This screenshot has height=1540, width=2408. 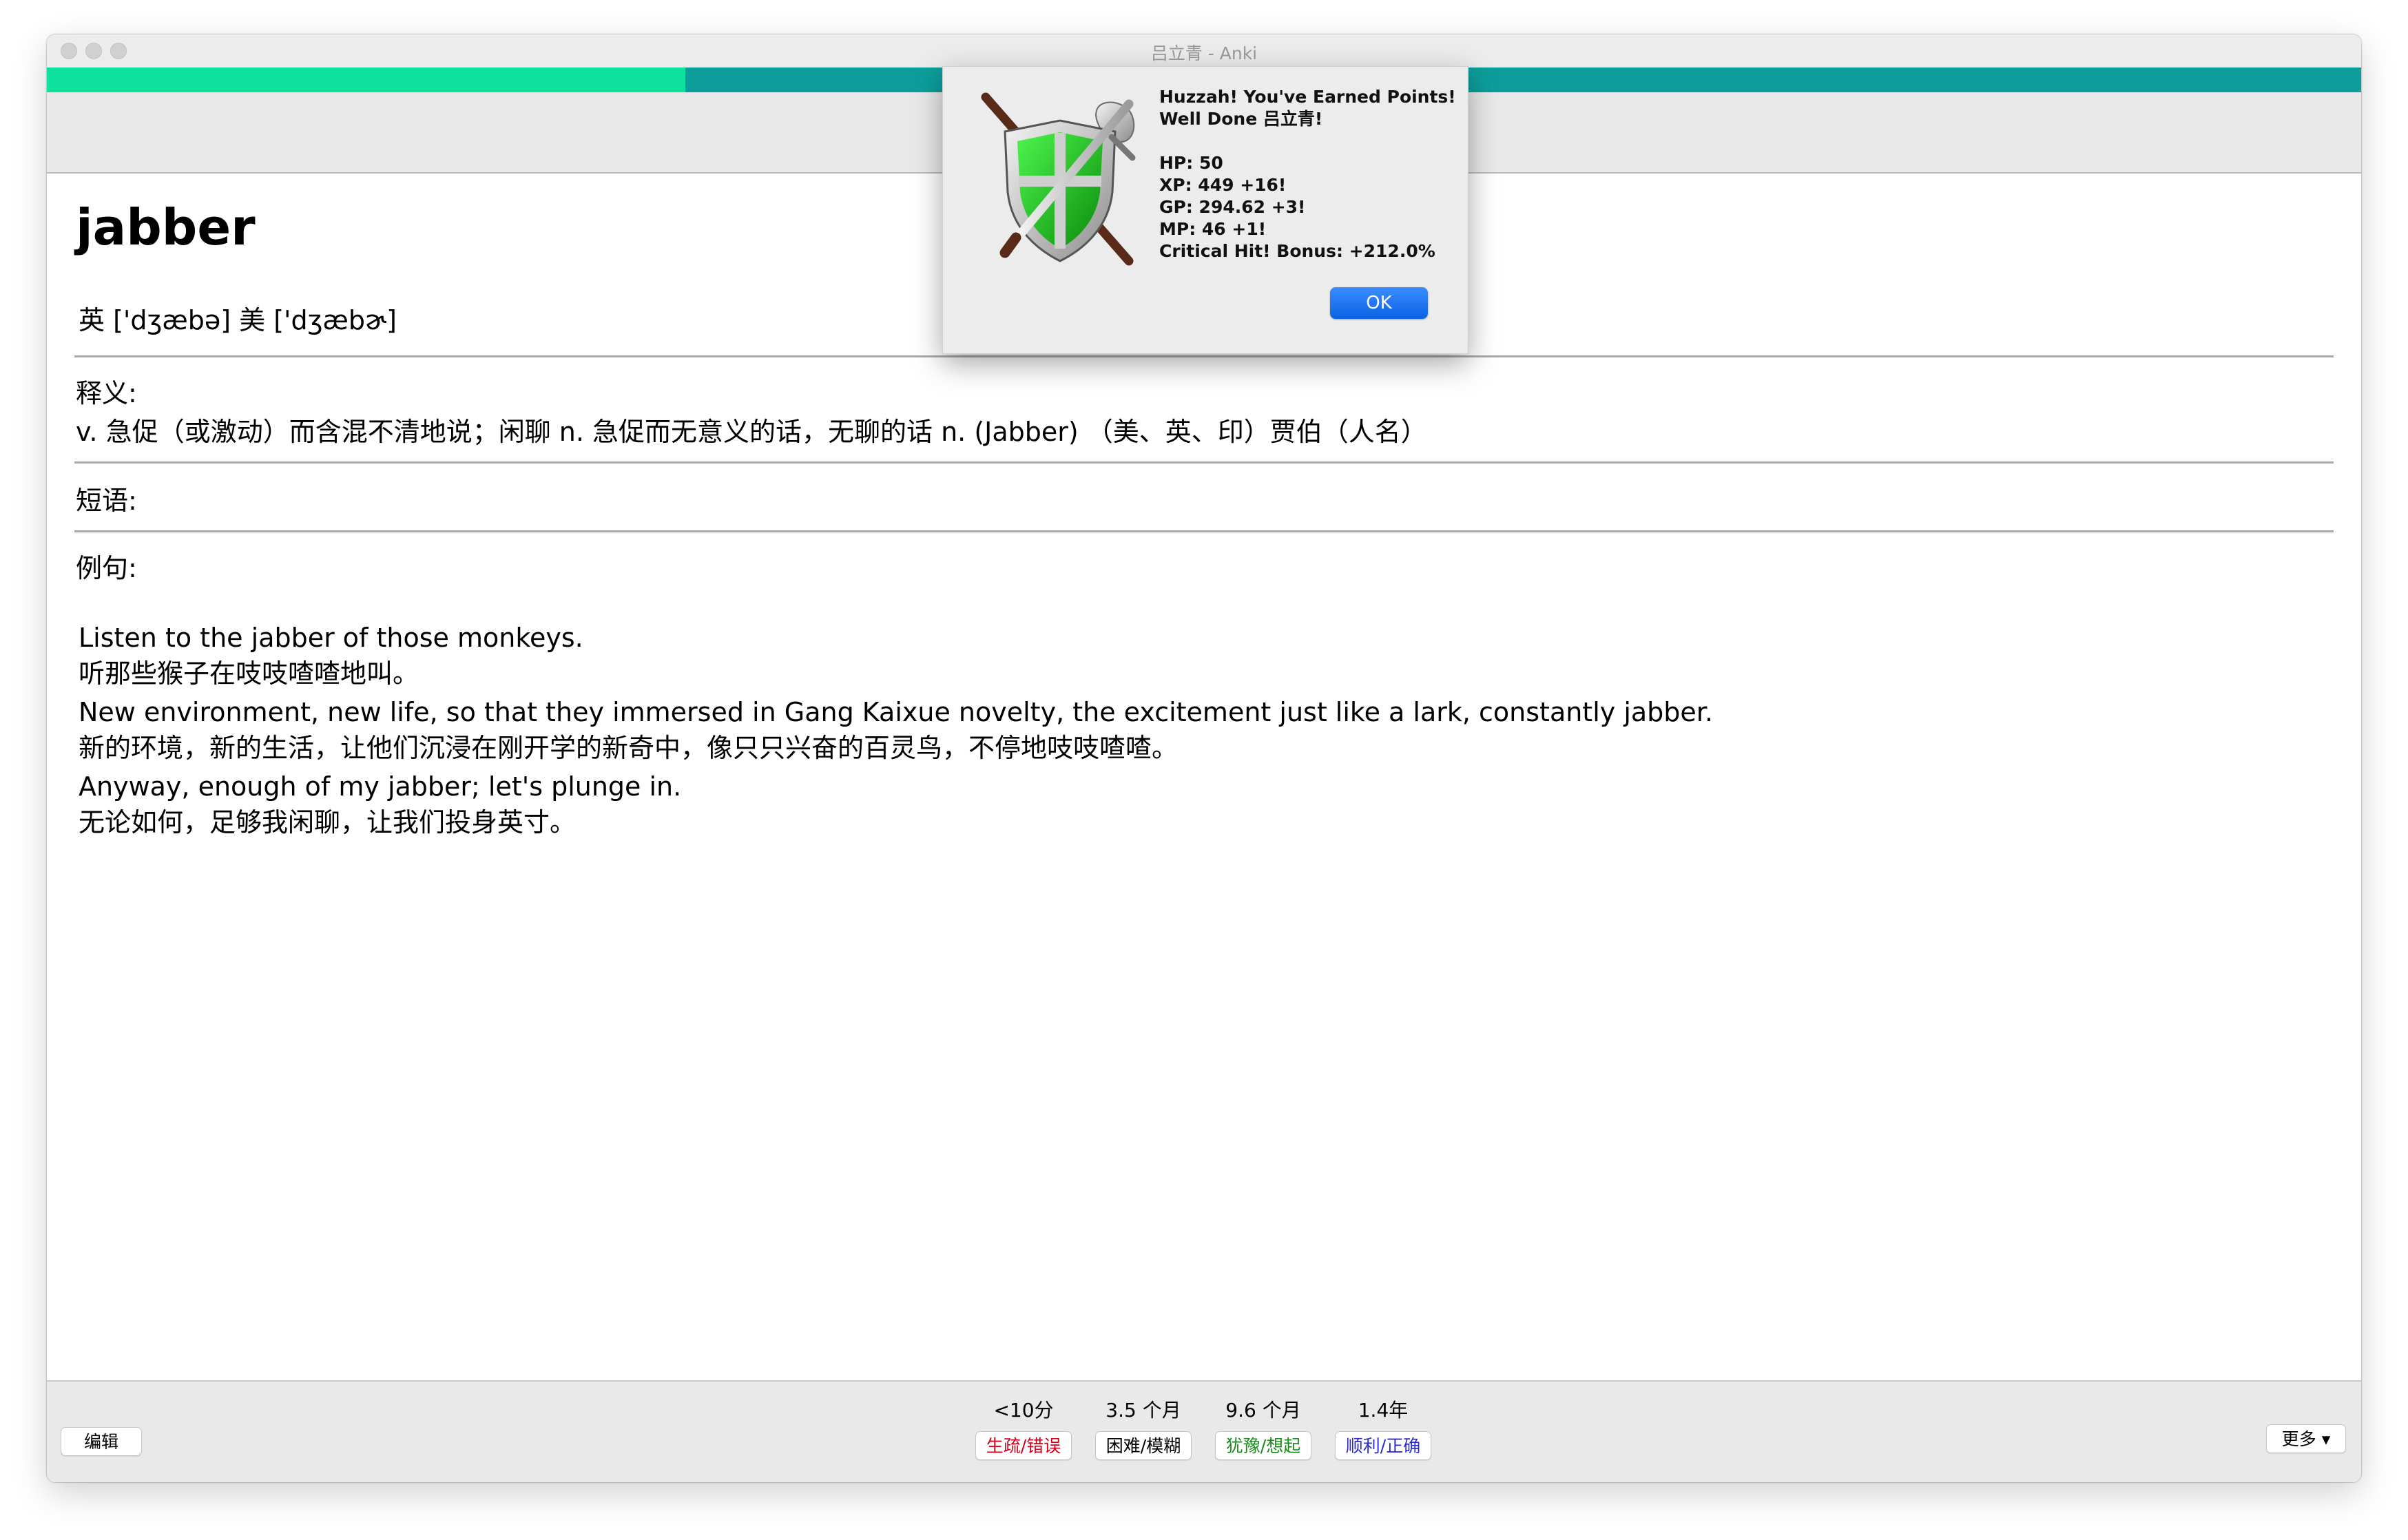 What do you see at coordinates (1297, 251) in the screenshot?
I see `critical-hit-stat: Critical Hit! Bonus: +212.0%` at bounding box center [1297, 251].